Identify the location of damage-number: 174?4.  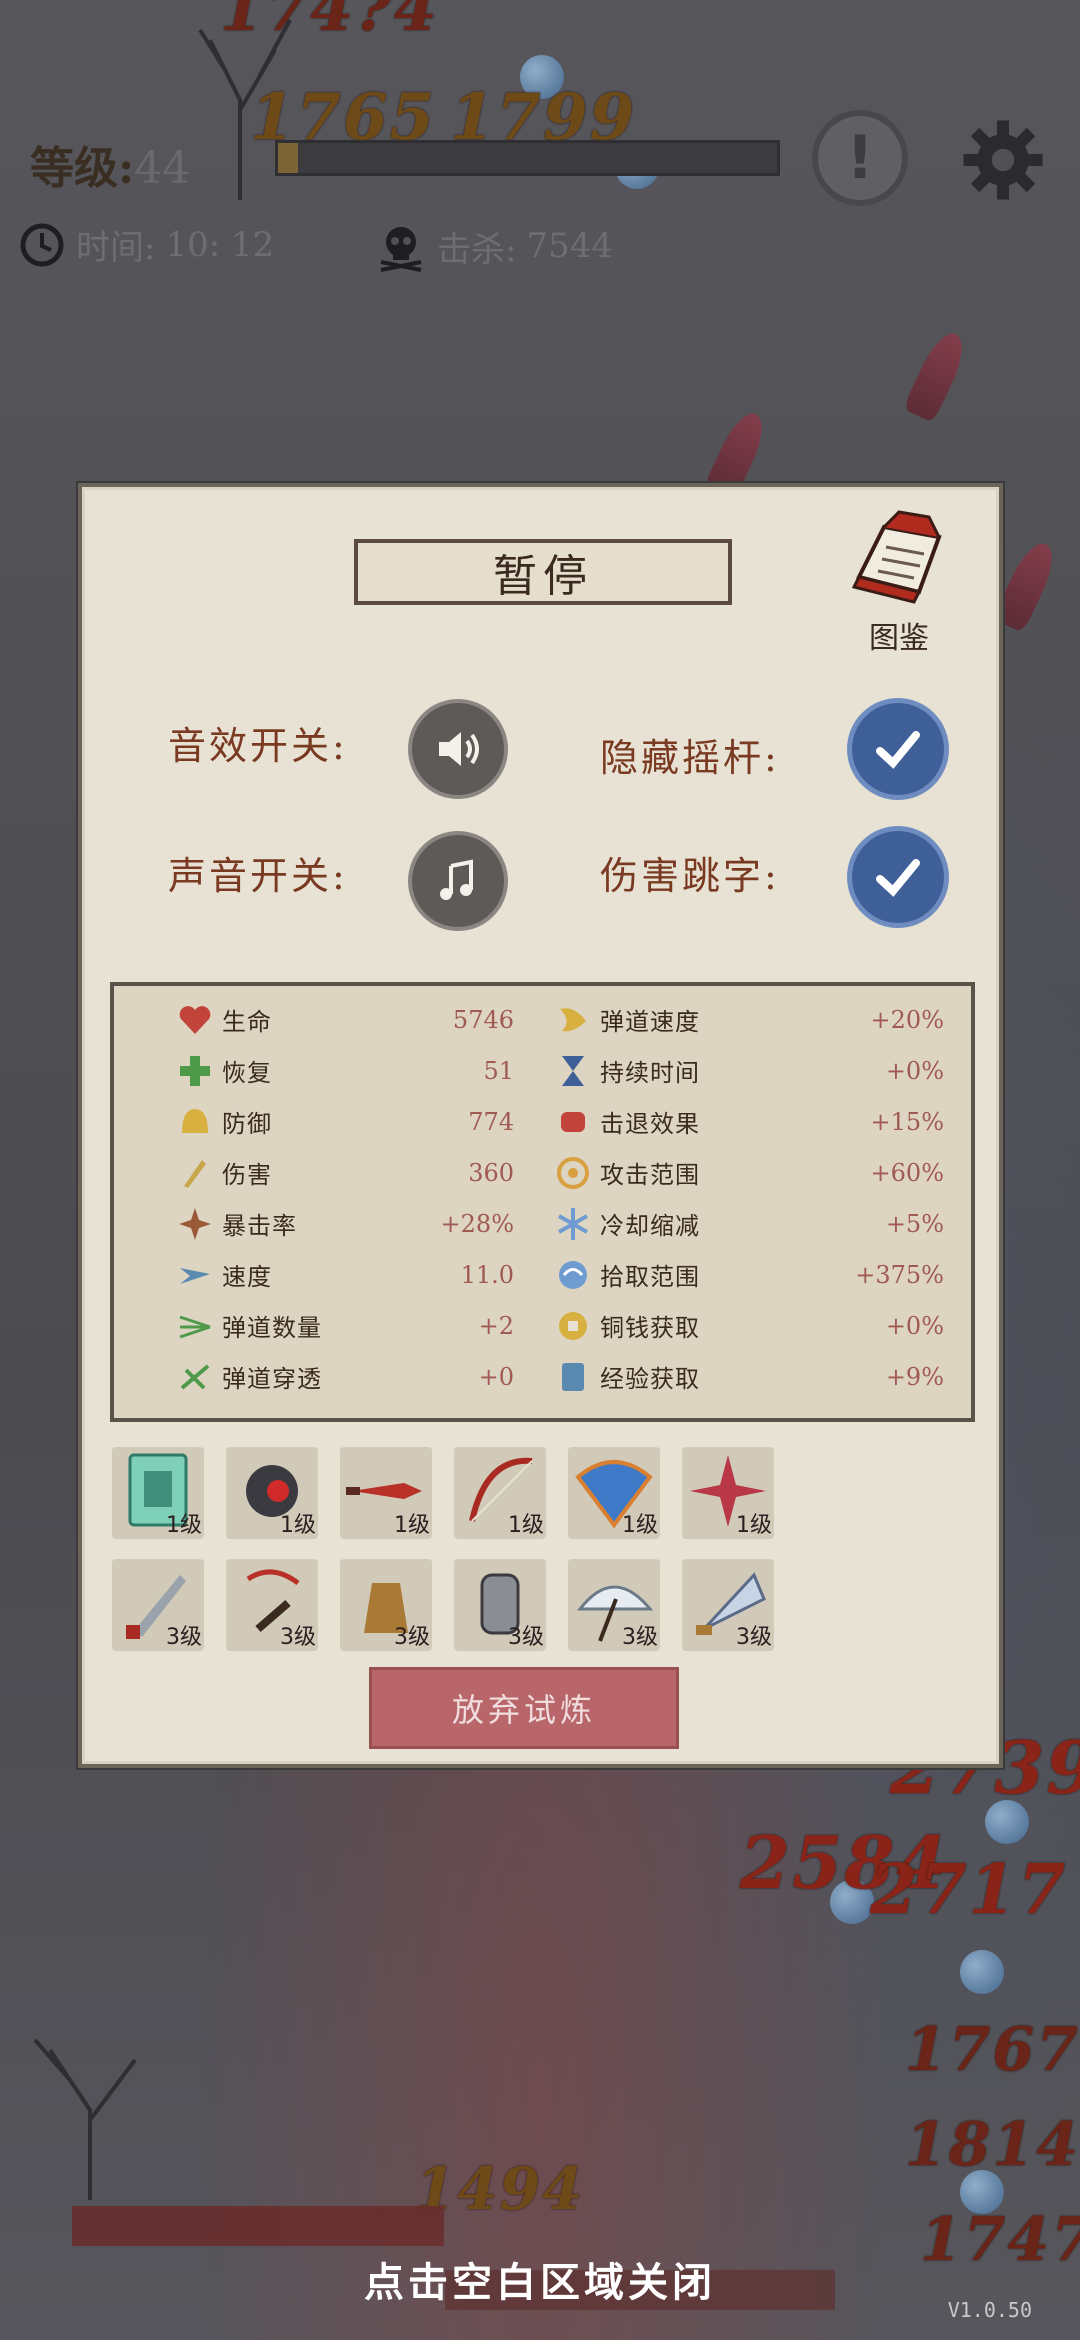
(329, 22).